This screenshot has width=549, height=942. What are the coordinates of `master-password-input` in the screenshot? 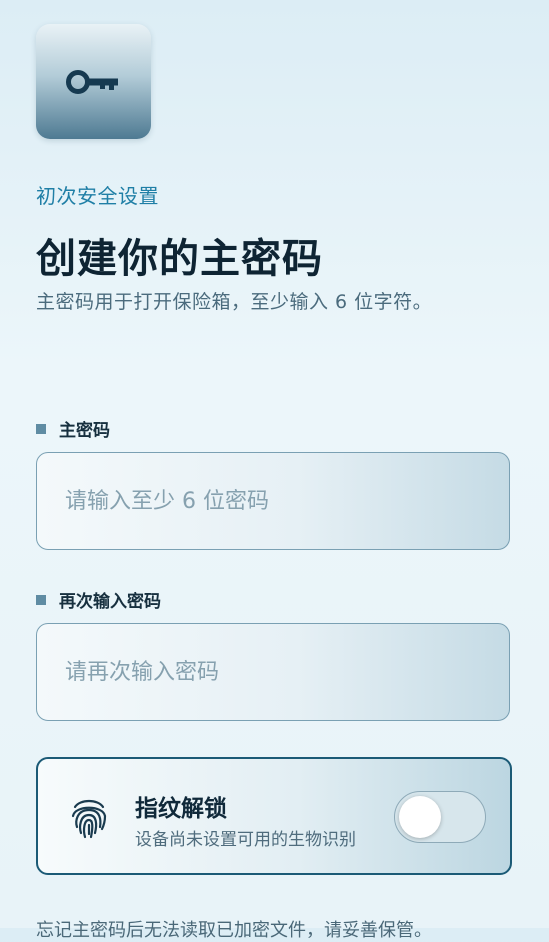 It's located at (273, 501).